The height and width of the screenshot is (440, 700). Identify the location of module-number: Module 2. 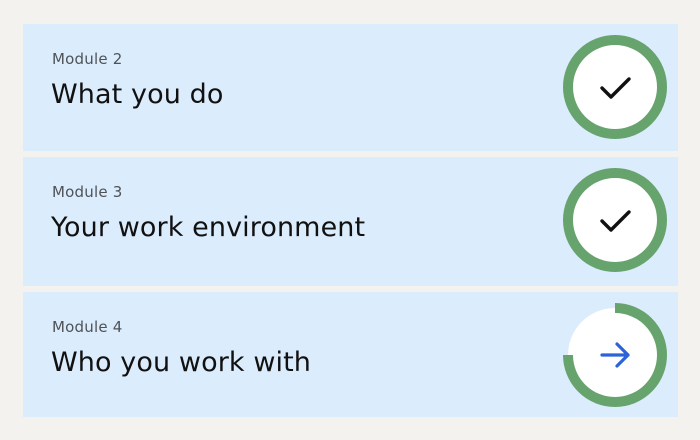
(87, 59).